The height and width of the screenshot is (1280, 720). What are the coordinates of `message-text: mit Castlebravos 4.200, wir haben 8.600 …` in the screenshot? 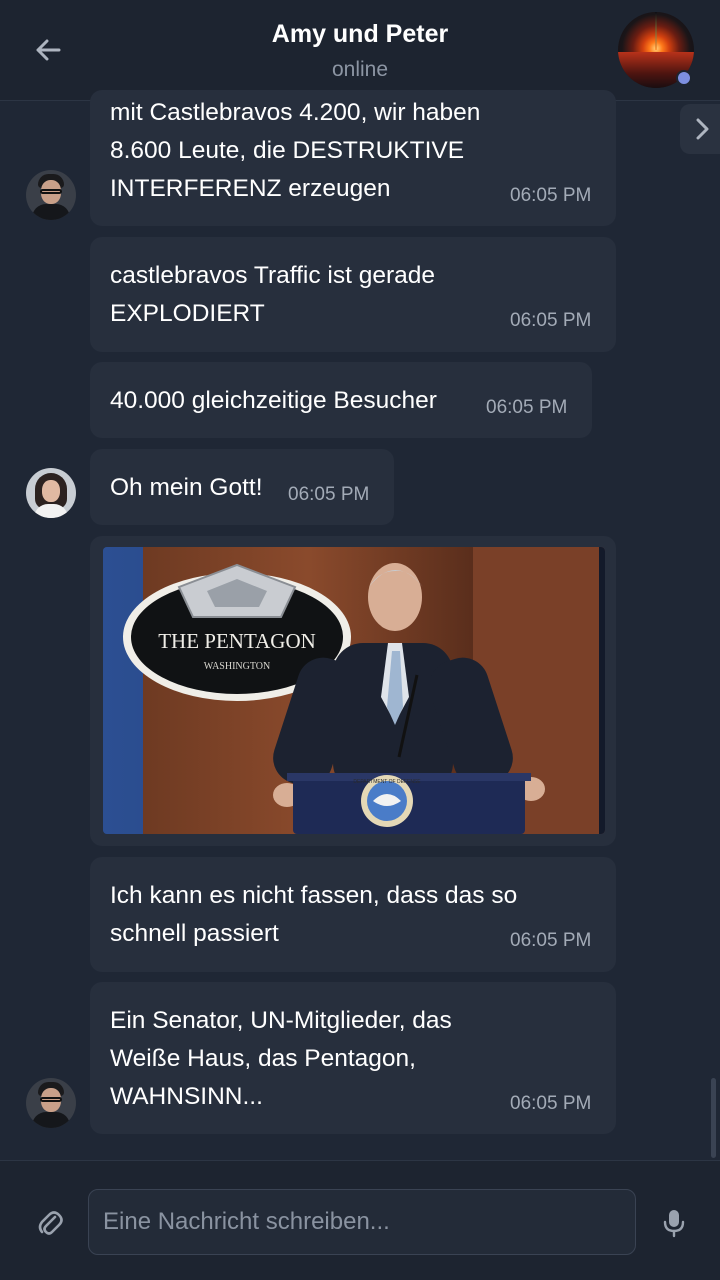 It's located at (295, 150).